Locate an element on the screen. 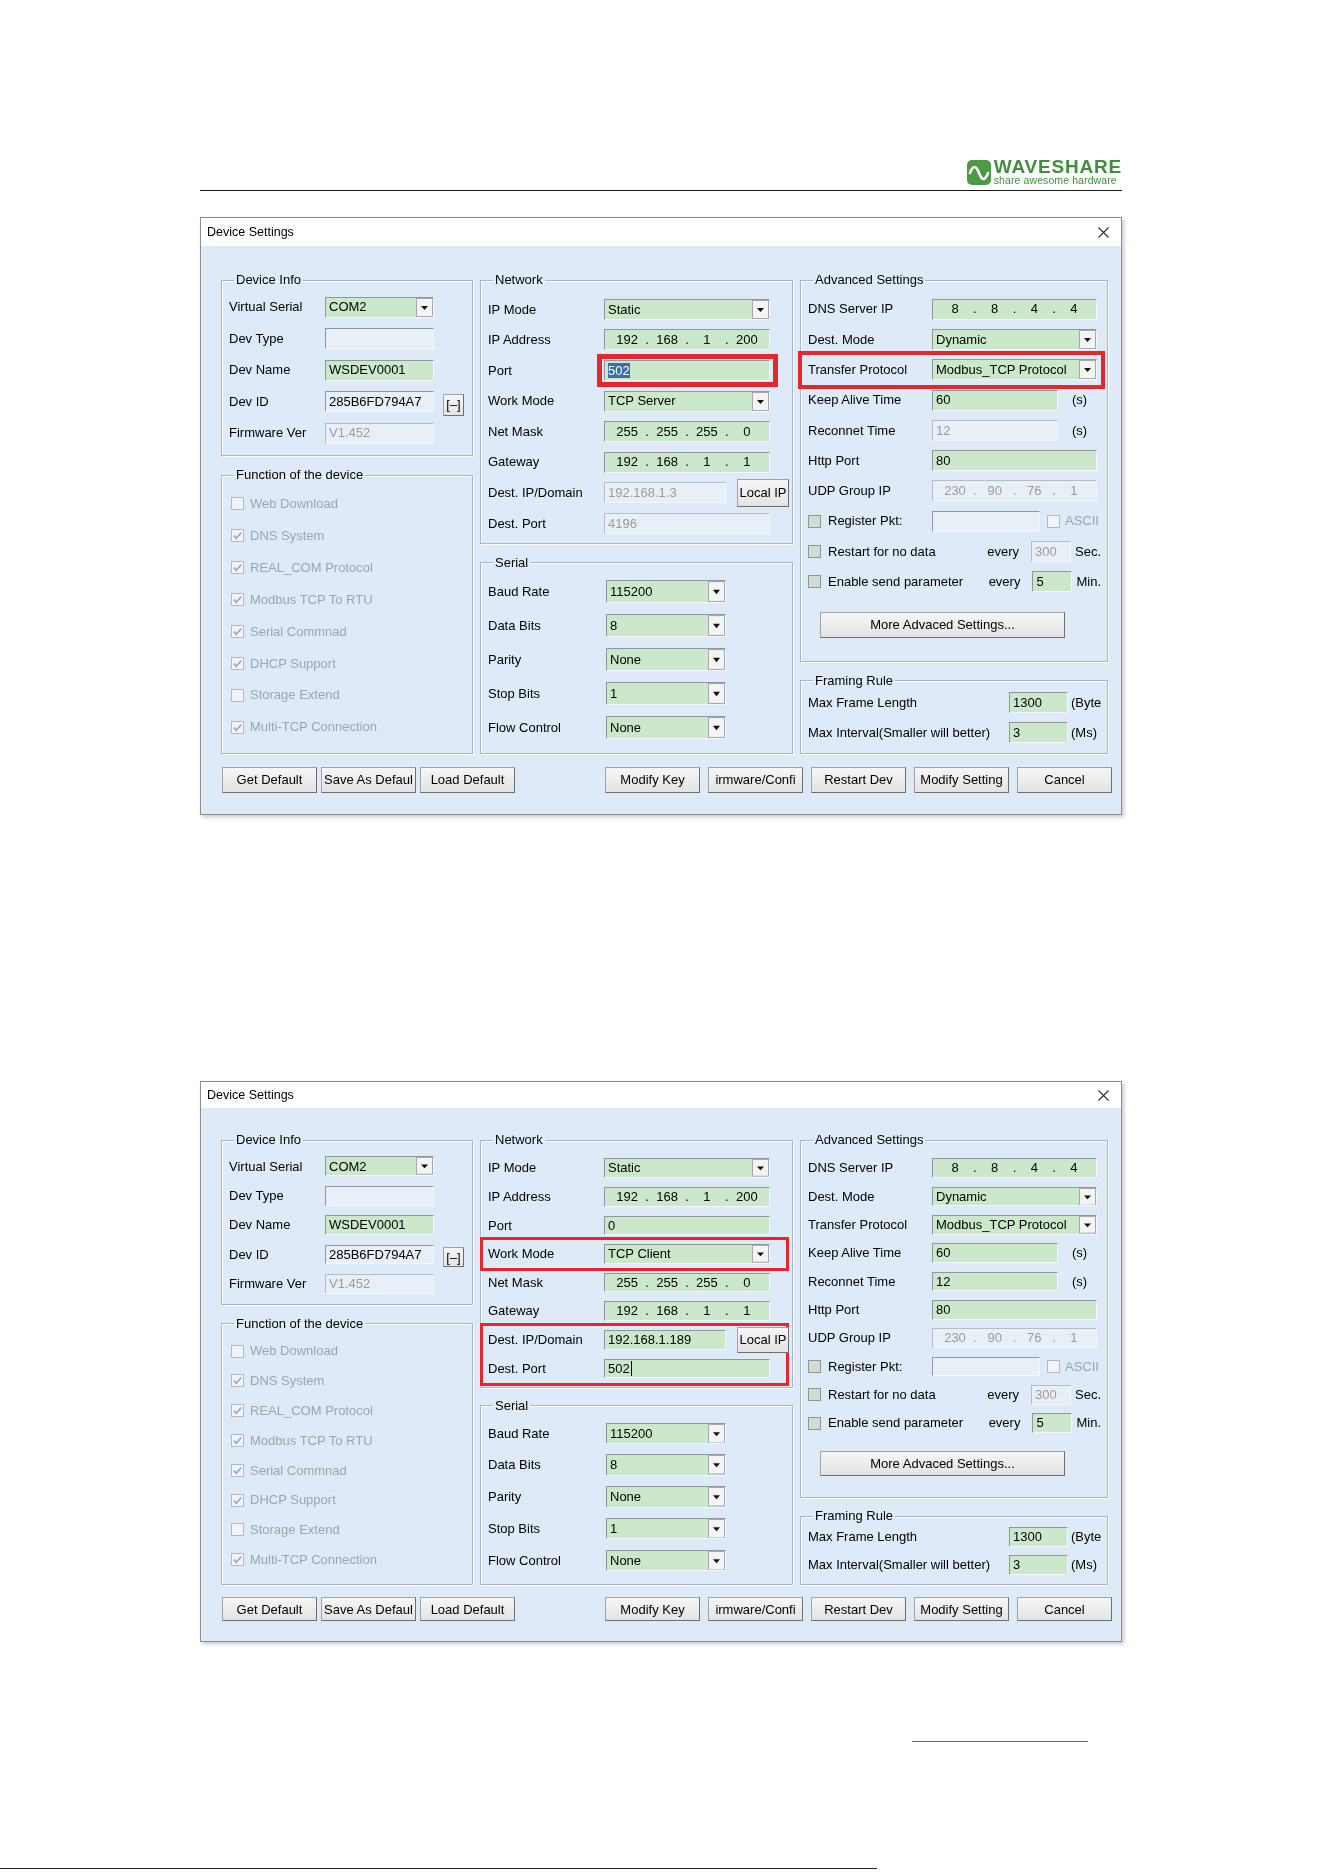  field-label: DNS Server IP is located at coordinates (851, 309).